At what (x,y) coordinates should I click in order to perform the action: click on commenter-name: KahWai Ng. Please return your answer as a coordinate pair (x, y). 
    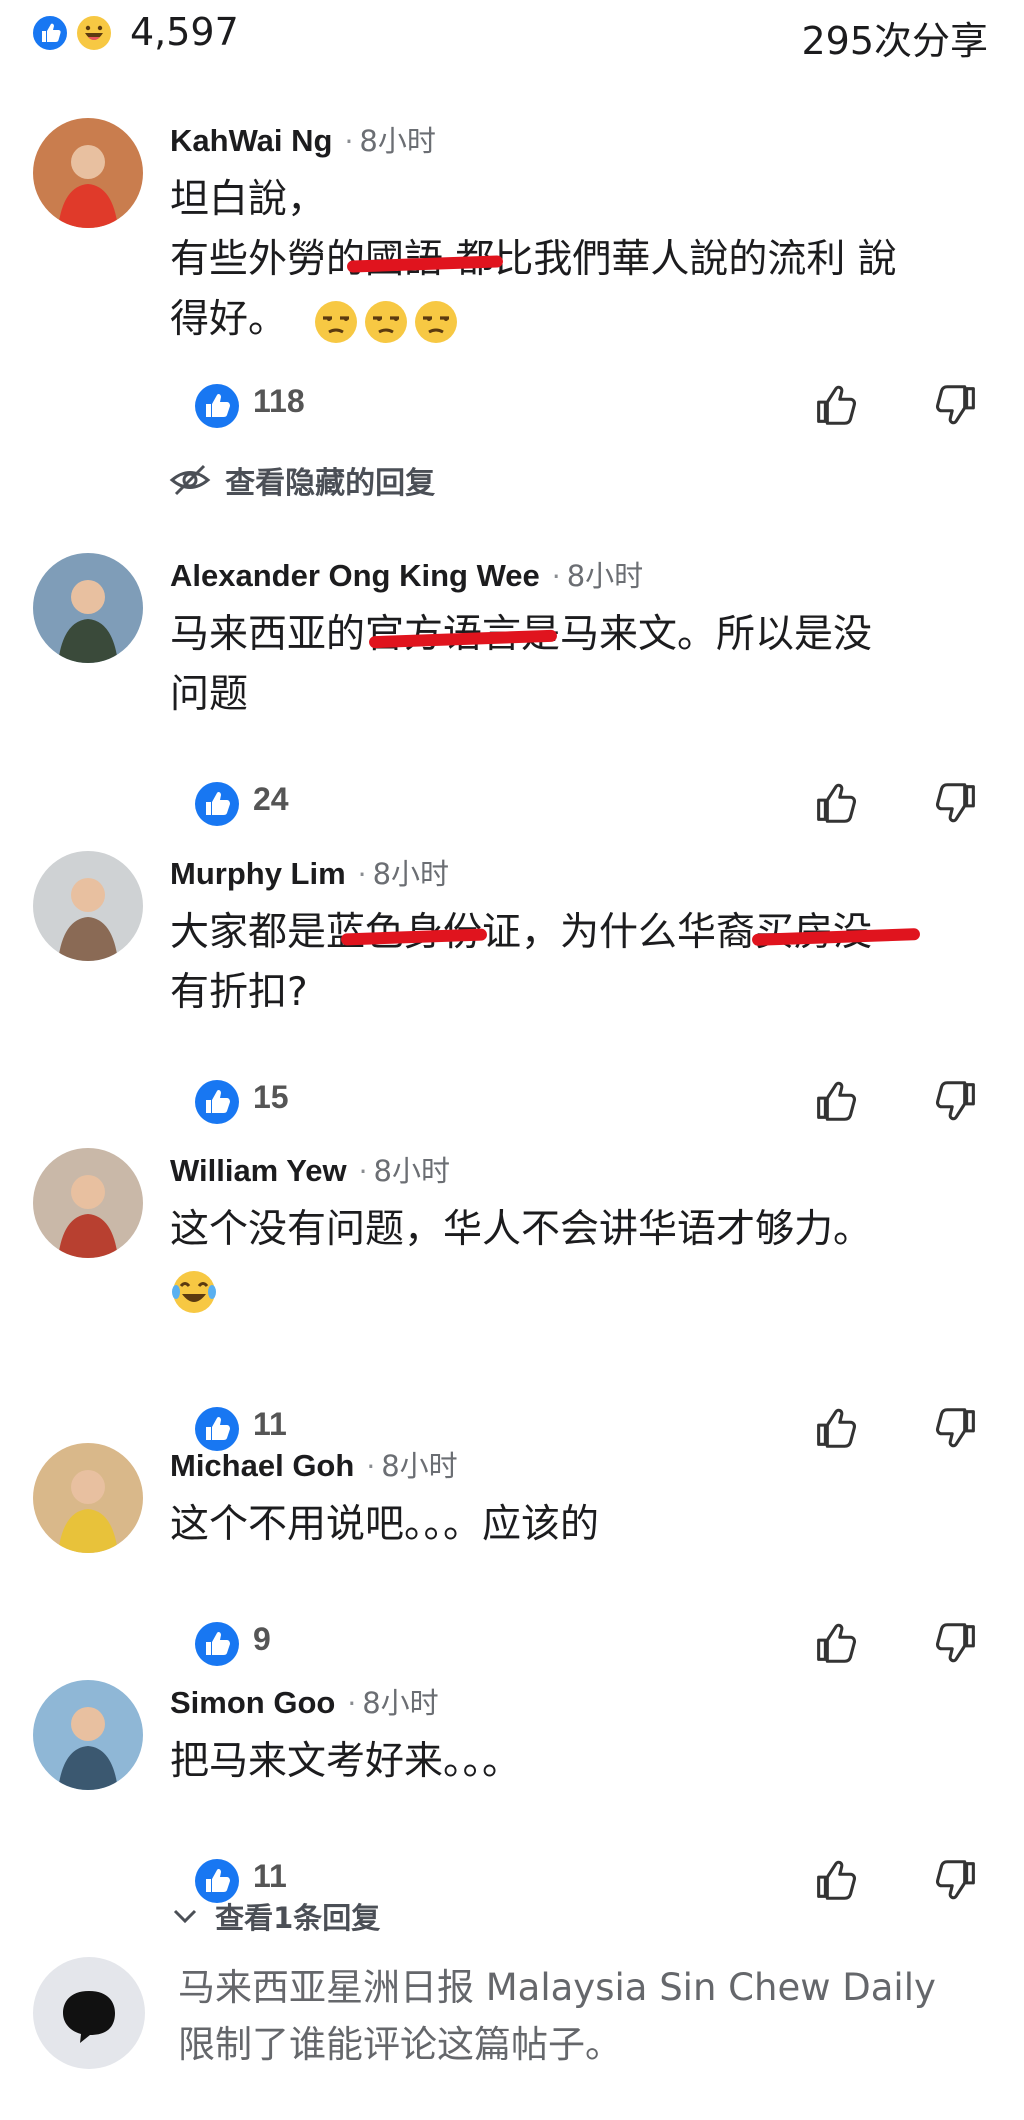
    Looking at the image, I should click on (251, 140).